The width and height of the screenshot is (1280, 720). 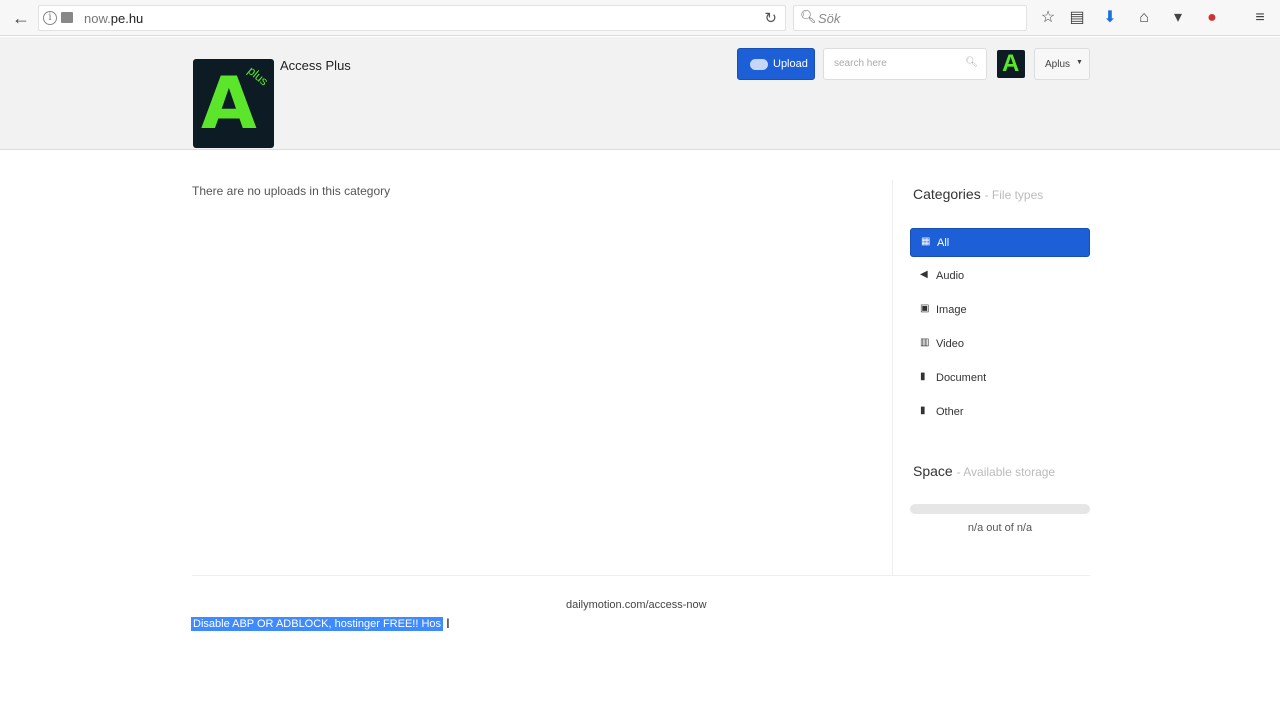 What do you see at coordinates (892, 378) in the screenshot?
I see `sidebar-divider` at bounding box center [892, 378].